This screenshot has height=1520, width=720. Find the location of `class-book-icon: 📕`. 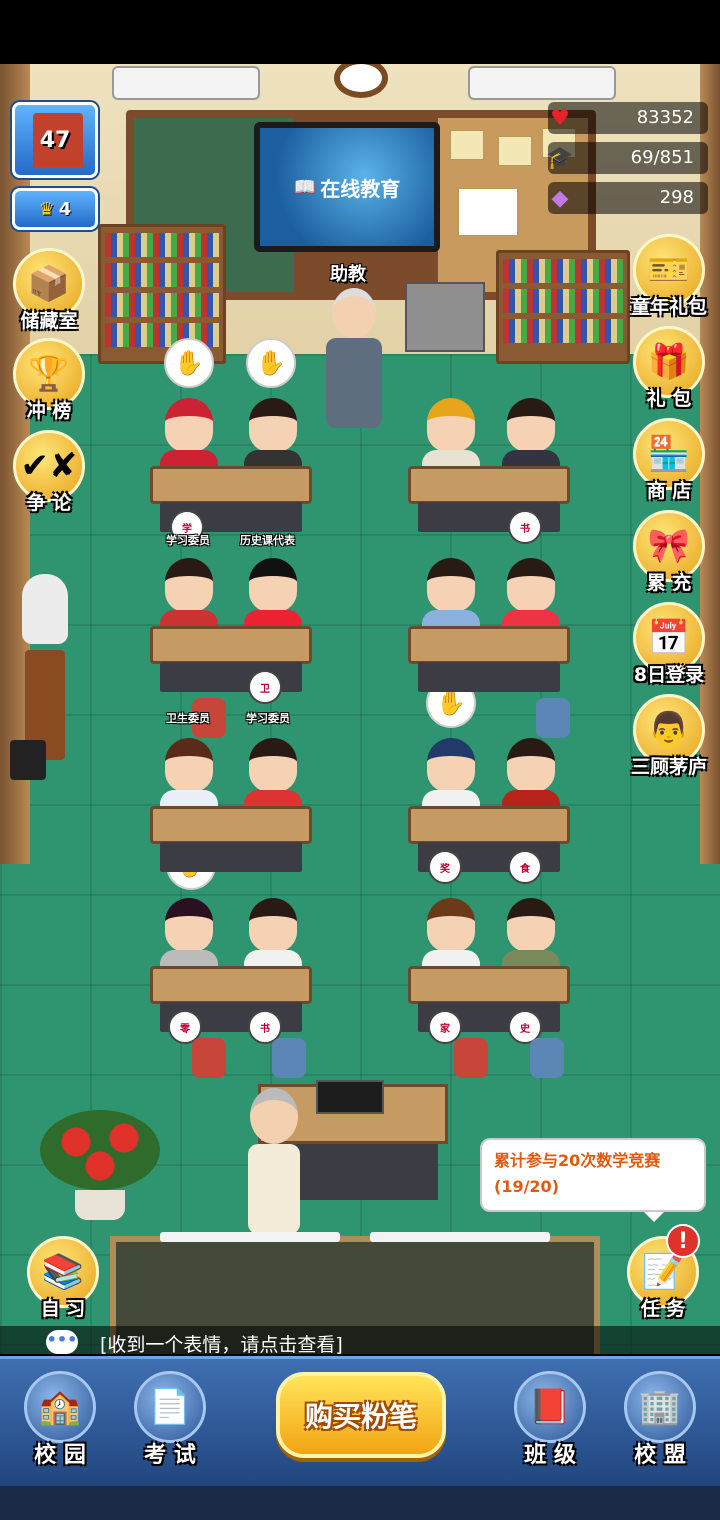

class-book-icon: 📕 is located at coordinates (550, 1407).